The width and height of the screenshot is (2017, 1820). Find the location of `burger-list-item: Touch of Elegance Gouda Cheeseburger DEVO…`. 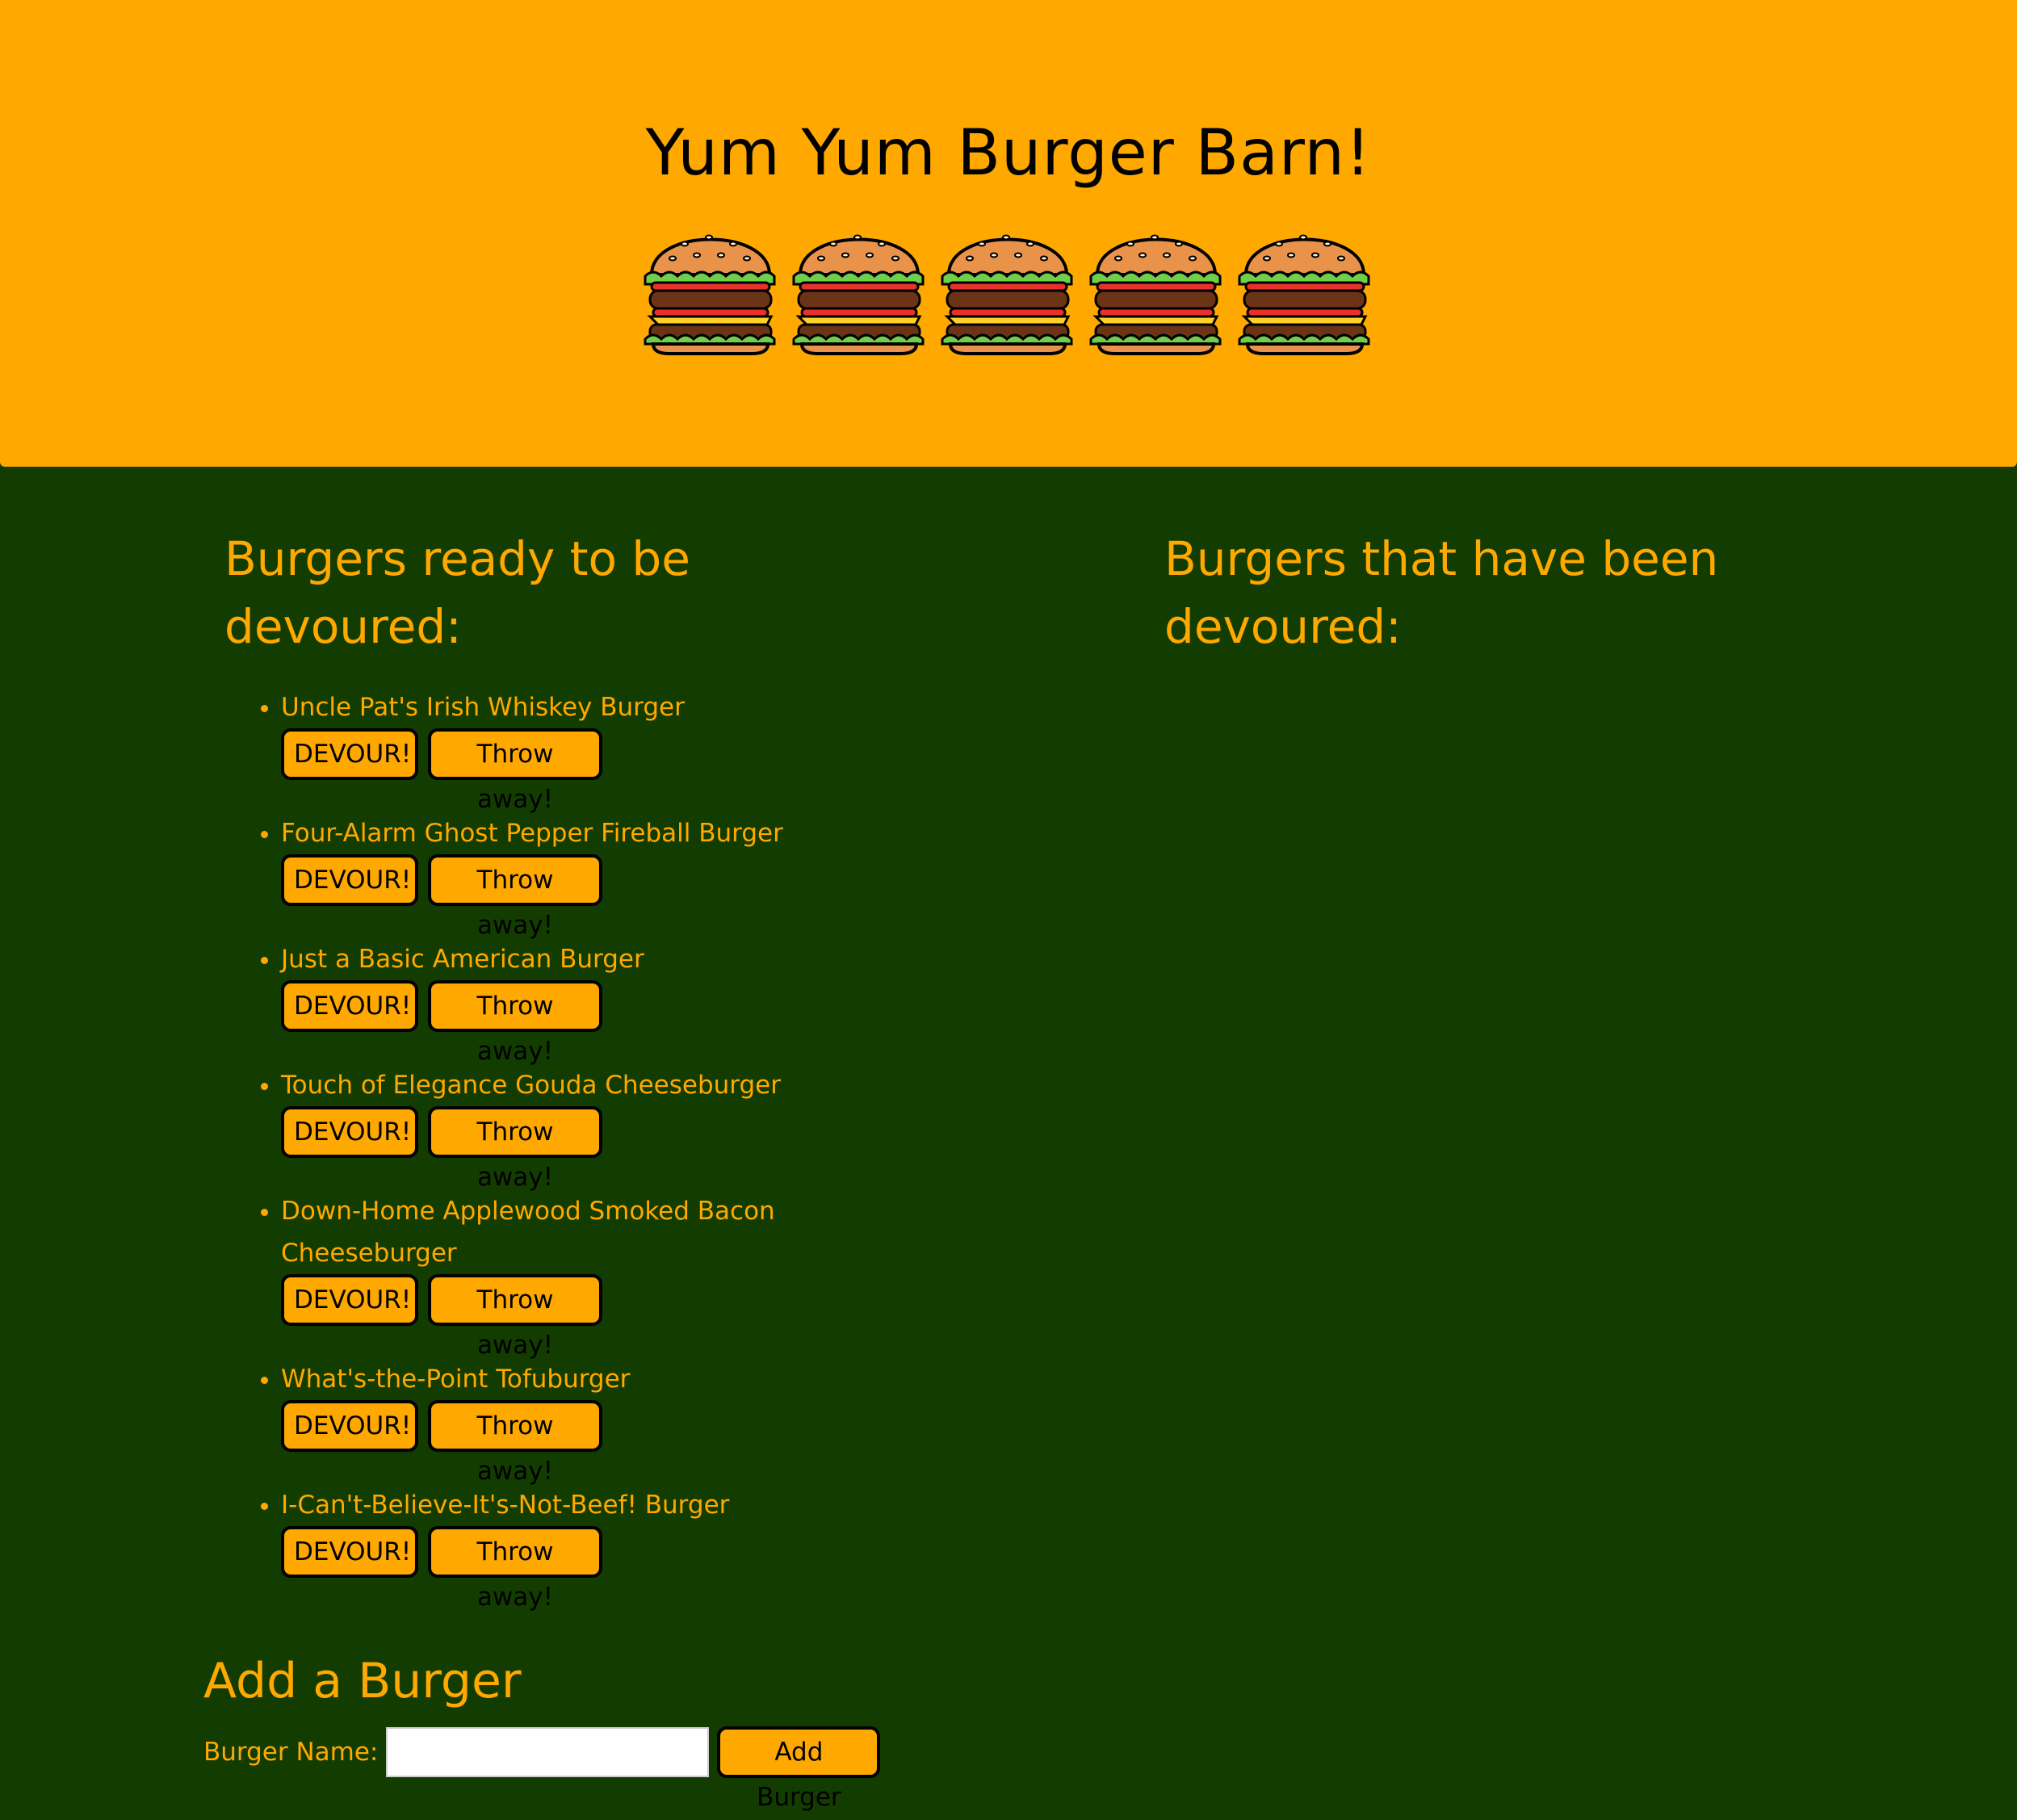

burger-list-item: Touch of Elegance Gouda Cheeseburger DEVO… is located at coordinates (612, 1128).